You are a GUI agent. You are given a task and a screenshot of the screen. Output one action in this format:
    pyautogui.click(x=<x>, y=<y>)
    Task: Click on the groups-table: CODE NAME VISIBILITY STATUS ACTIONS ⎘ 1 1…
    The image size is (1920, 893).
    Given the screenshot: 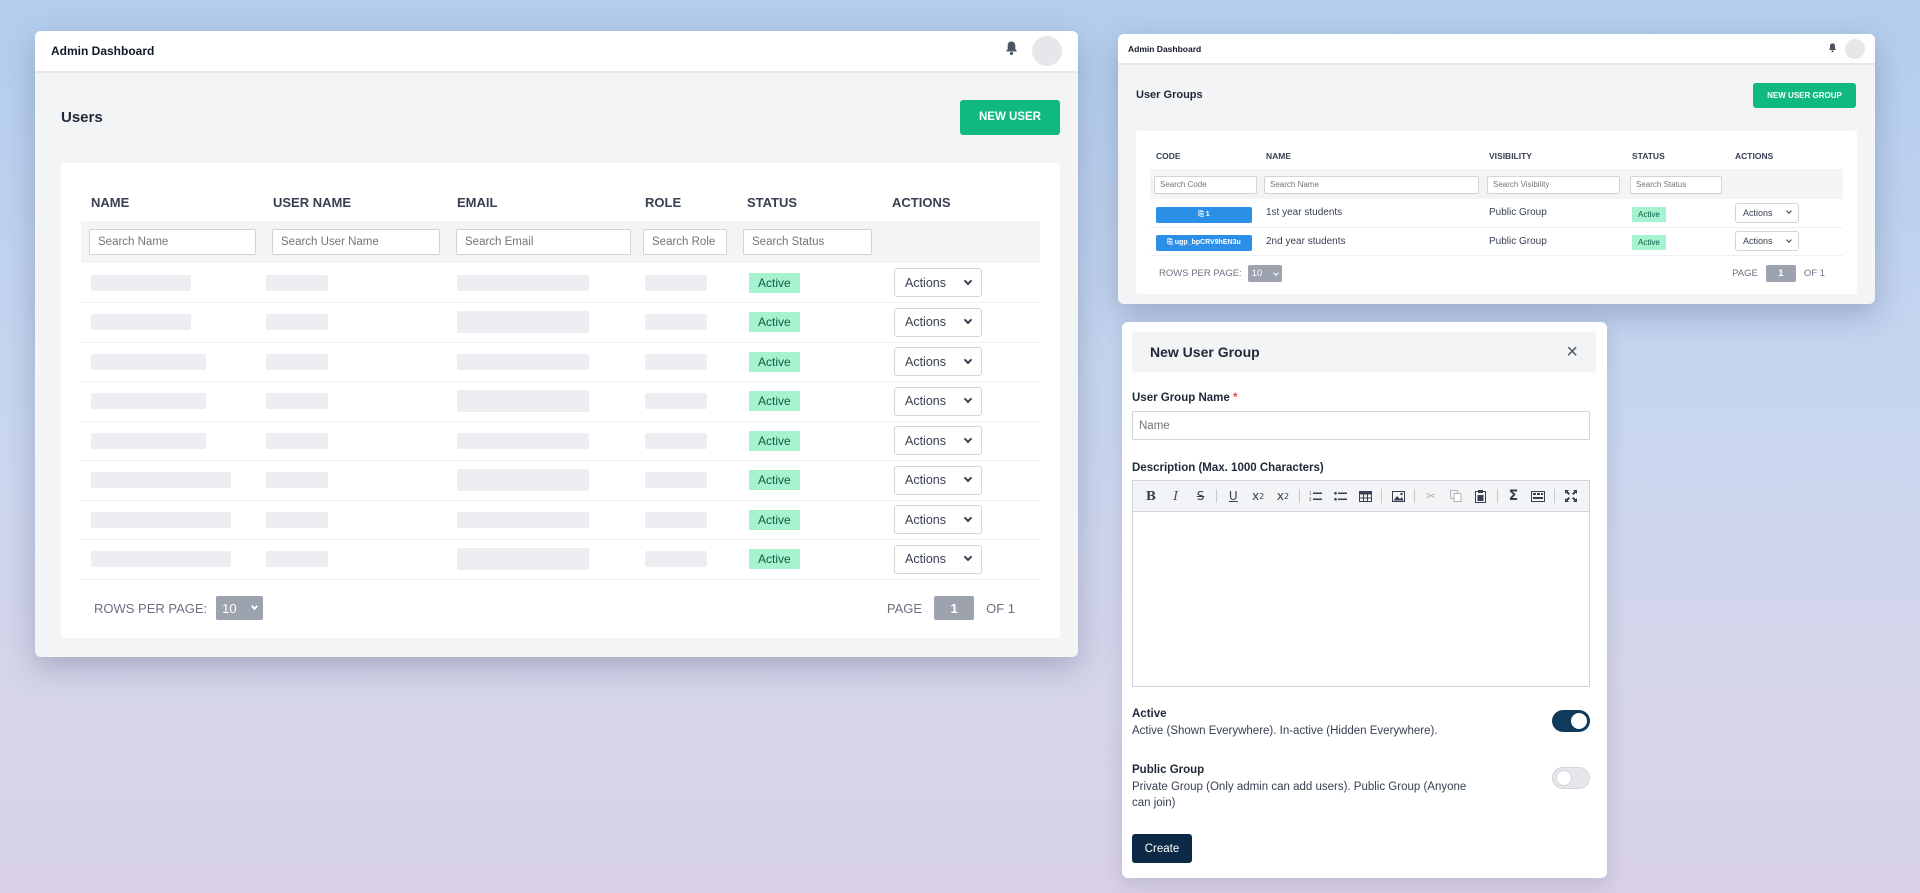 What is the action you would take?
    pyautogui.click(x=1496, y=199)
    